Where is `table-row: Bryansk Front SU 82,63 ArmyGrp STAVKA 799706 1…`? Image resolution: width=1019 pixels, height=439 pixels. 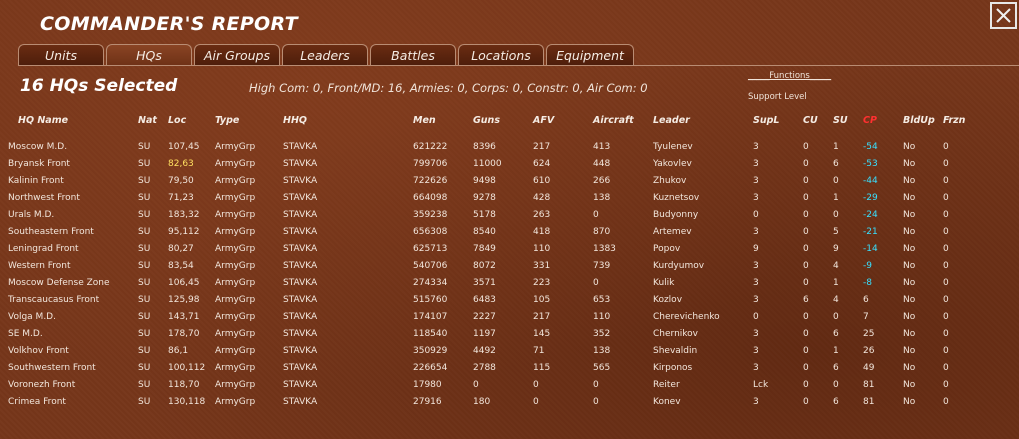
table-row: Bryansk Front SU 82,63 ArmyGrp STAVKA 799706 1… is located at coordinates (509, 166).